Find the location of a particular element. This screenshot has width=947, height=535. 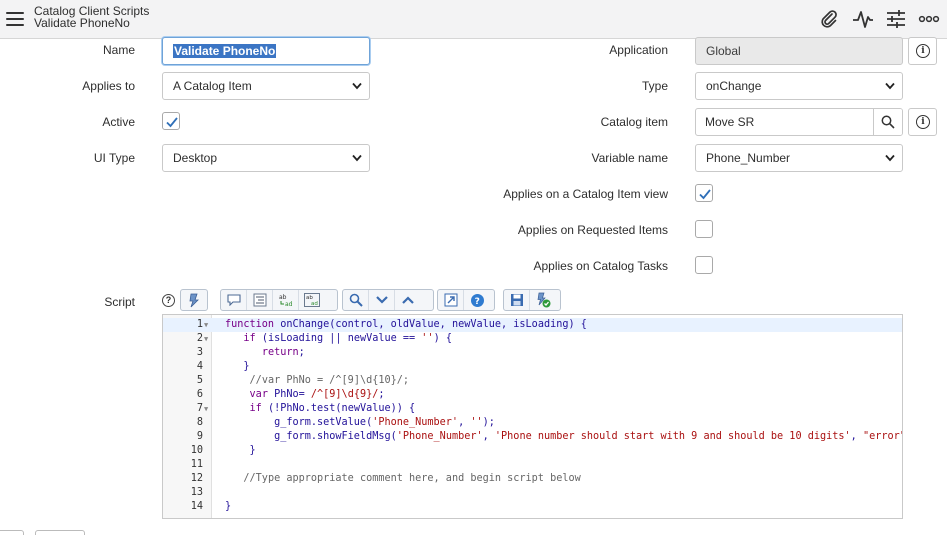

line-number: 9 is located at coordinates (199, 436).